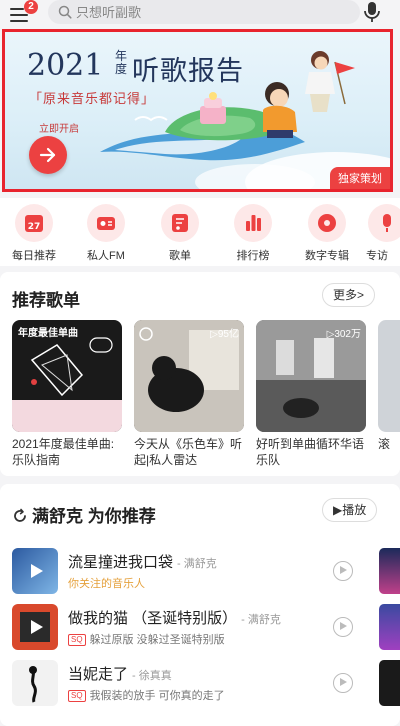 The width and height of the screenshot is (400, 726). What do you see at coordinates (157, 696) in the screenshot?
I see `song-subtitle: 我假装的放手 可你真的走了` at bounding box center [157, 696].